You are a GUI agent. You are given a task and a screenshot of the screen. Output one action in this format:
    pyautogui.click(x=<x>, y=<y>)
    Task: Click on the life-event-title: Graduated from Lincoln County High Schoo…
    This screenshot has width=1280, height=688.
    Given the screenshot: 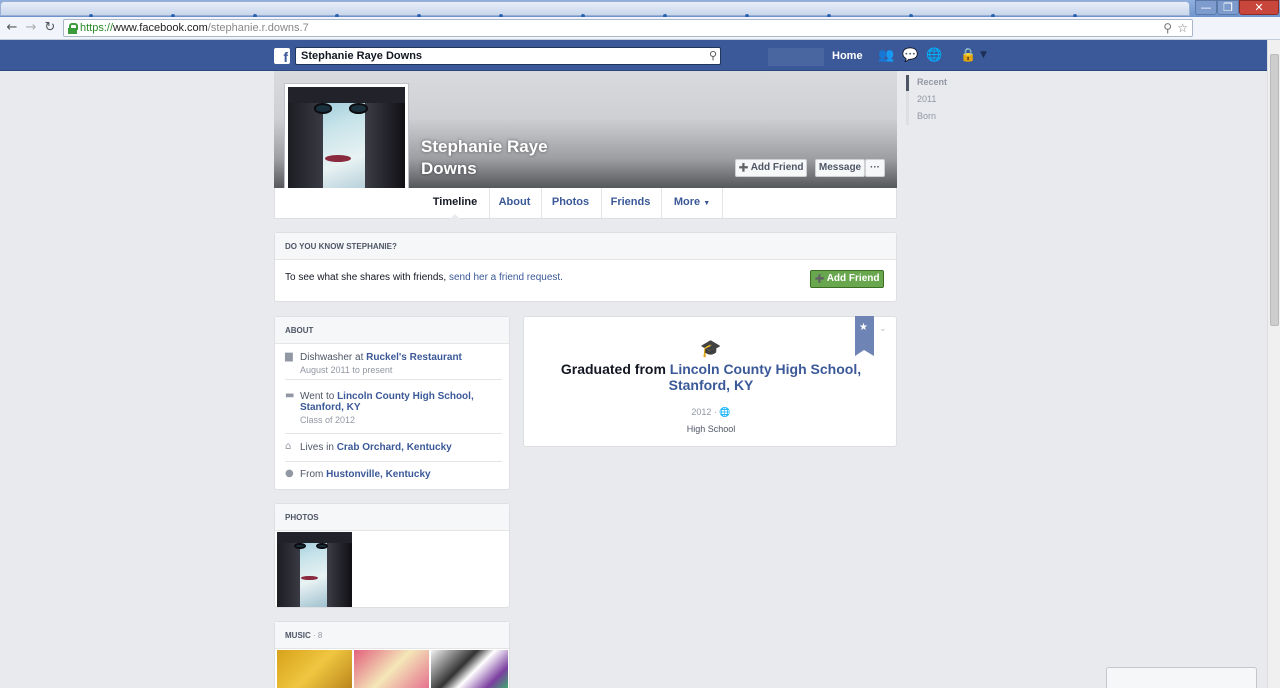 What is the action you would take?
    pyautogui.click(x=711, y=377)
    